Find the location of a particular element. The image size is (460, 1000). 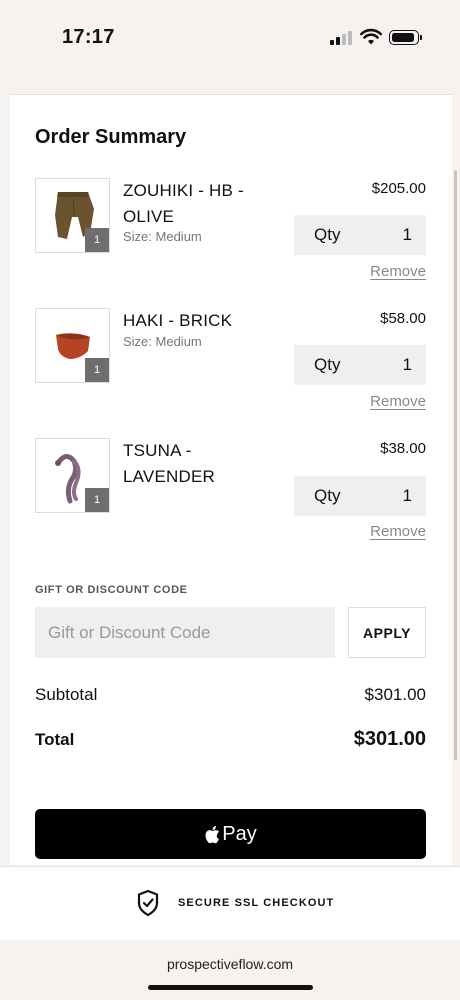

apply-button: APPLY is located at coordinates (387, 632).